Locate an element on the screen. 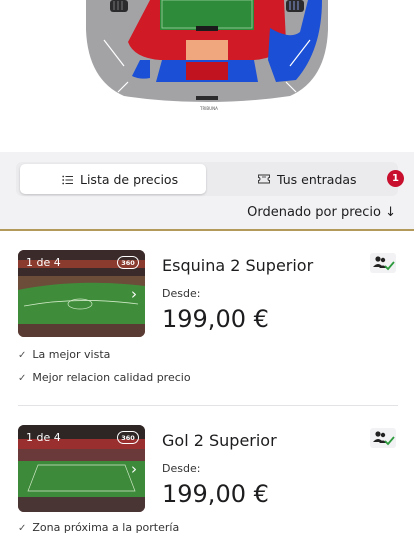  ticket-icon is located at coordinates (264, 179).